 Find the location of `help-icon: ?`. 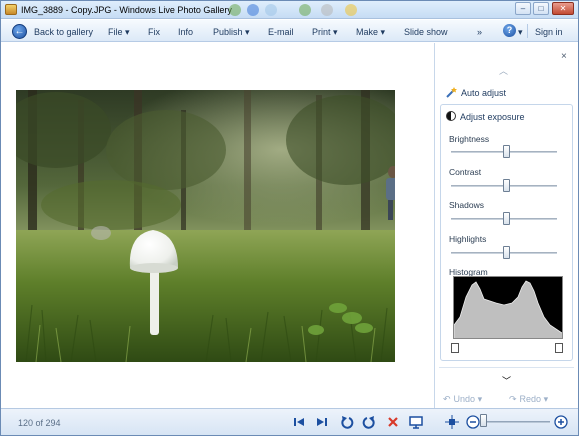

help-icon: ? is located at coordinates (509, 30).